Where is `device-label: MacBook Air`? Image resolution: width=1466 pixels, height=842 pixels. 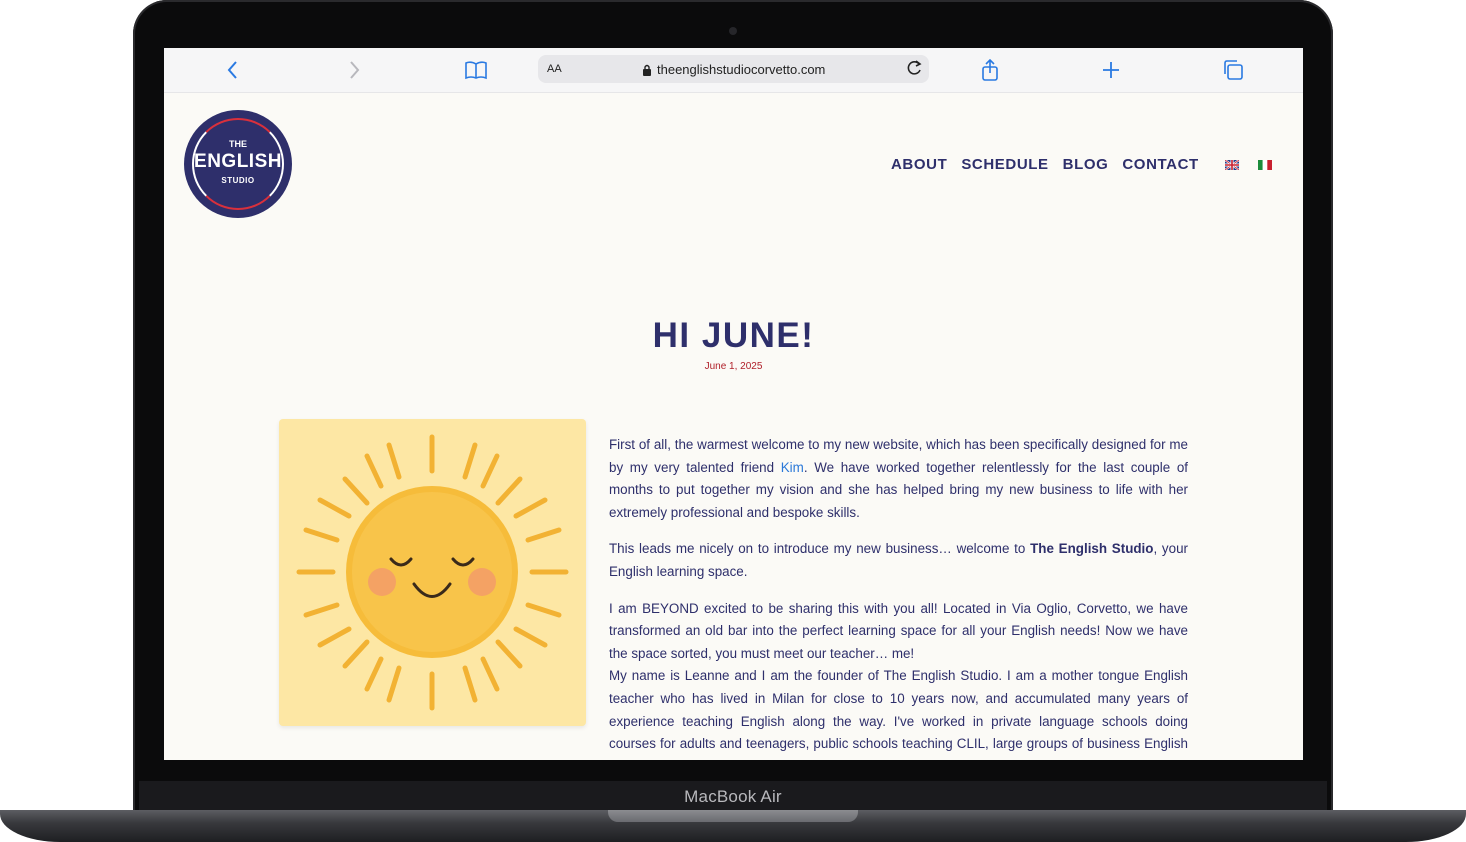 device-label: MacBook Air is located at coordinates (733, 796).